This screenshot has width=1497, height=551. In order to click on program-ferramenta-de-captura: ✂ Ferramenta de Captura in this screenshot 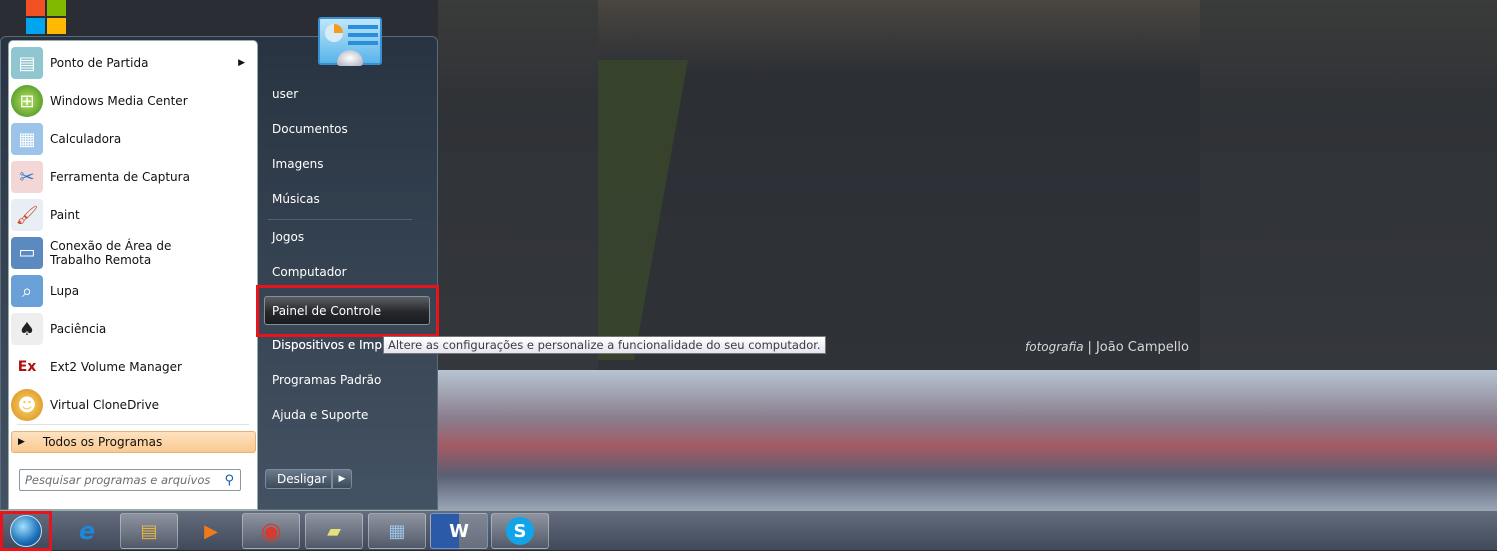, I will do `click(133, 177)`.